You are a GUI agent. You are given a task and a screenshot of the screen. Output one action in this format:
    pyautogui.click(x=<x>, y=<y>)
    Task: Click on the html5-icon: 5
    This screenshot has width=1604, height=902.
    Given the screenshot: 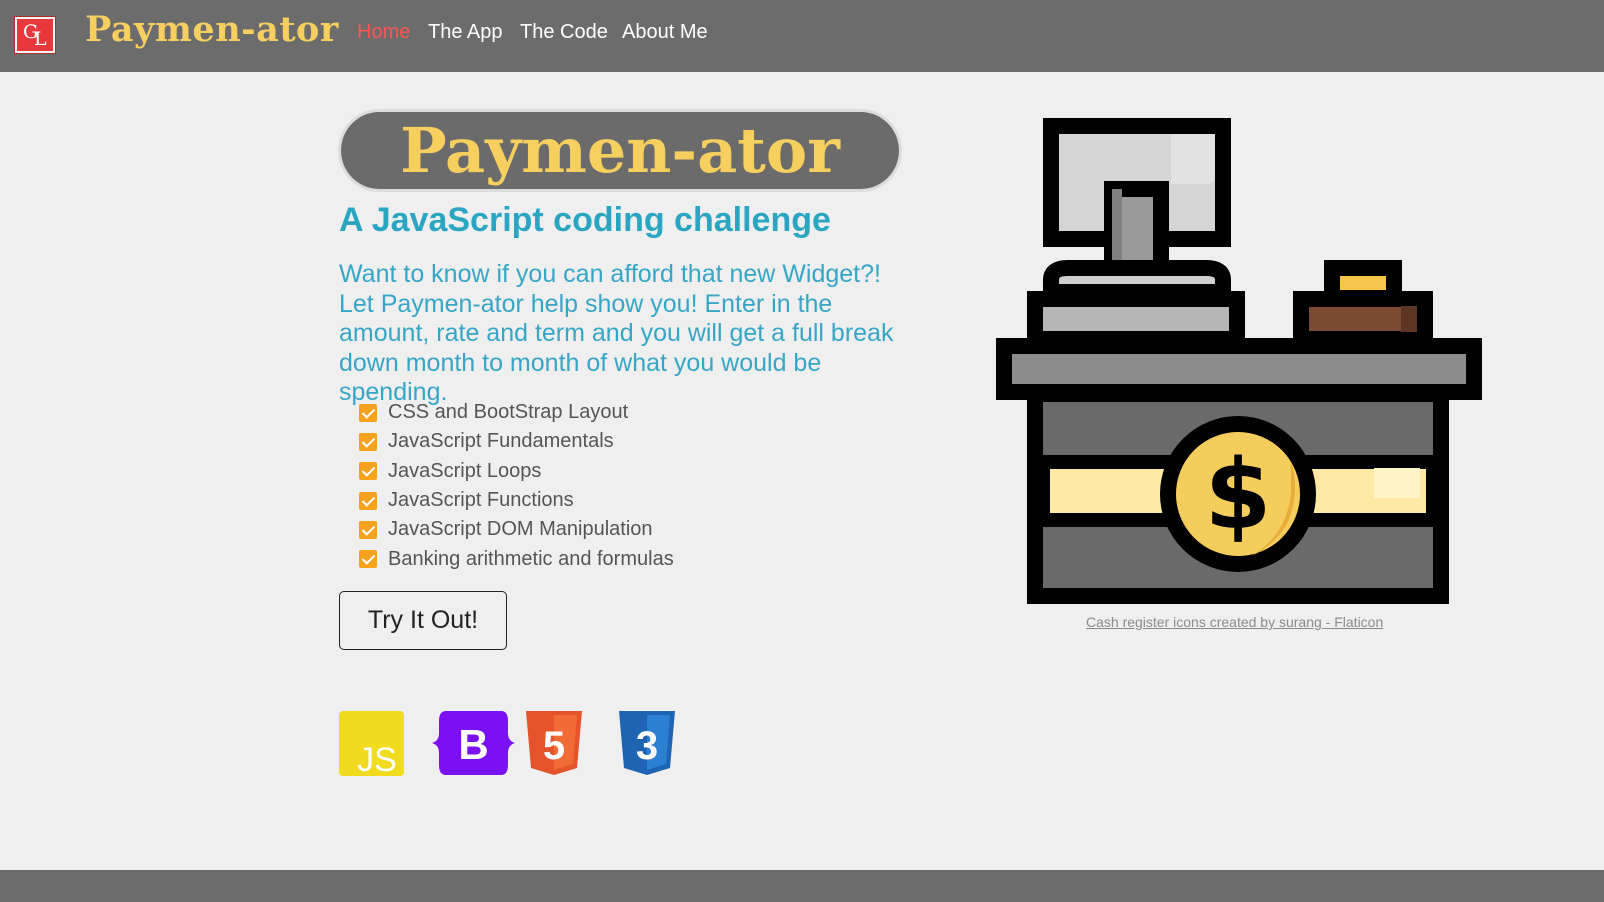 What is the action you would take?
    pyautogui.click(x=554, y=743)
    